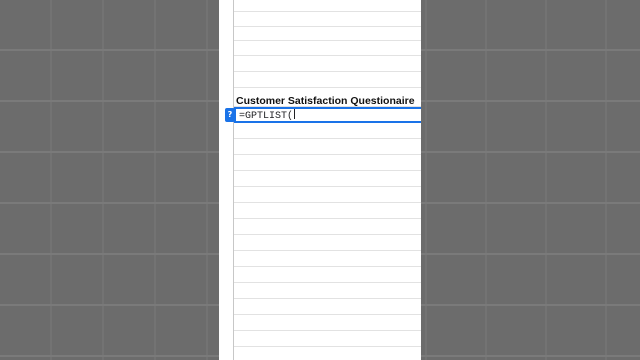  Describe the element at coordinates (230, 115) in the screenshot. I see `help-icon: ?` at that location.